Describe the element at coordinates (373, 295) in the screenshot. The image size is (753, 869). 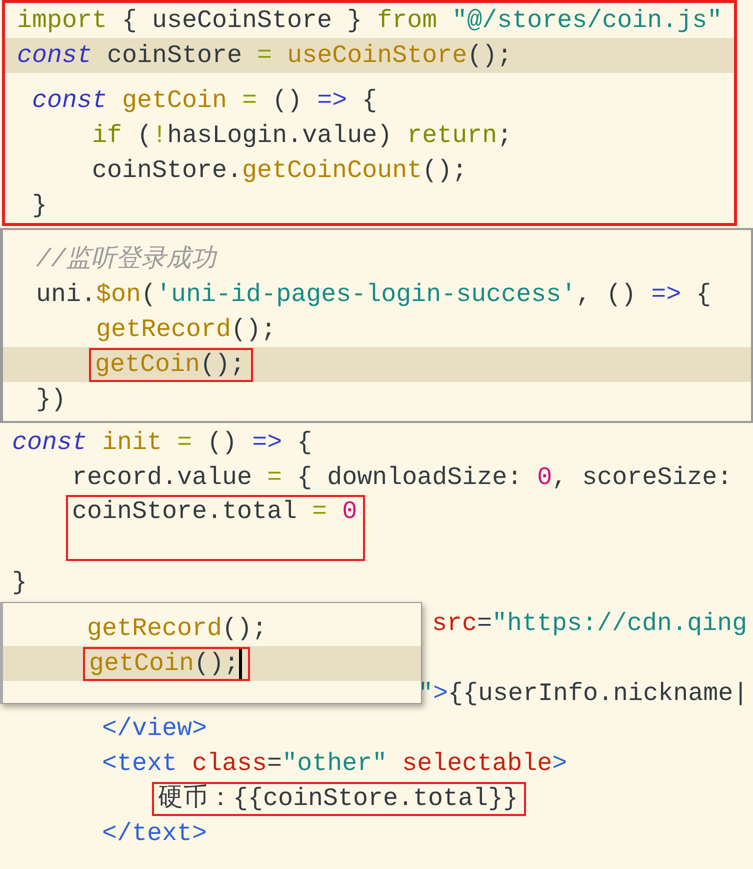
I see `code-text: uni.$on('uni-id-pages-login-success', () => {` at that location.